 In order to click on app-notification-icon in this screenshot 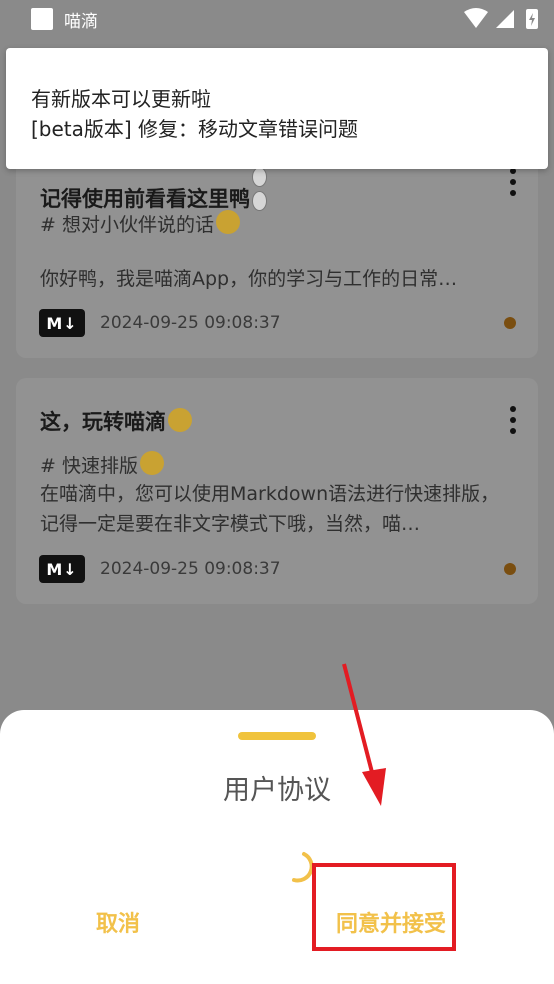, I will do `click(42, 19)`.